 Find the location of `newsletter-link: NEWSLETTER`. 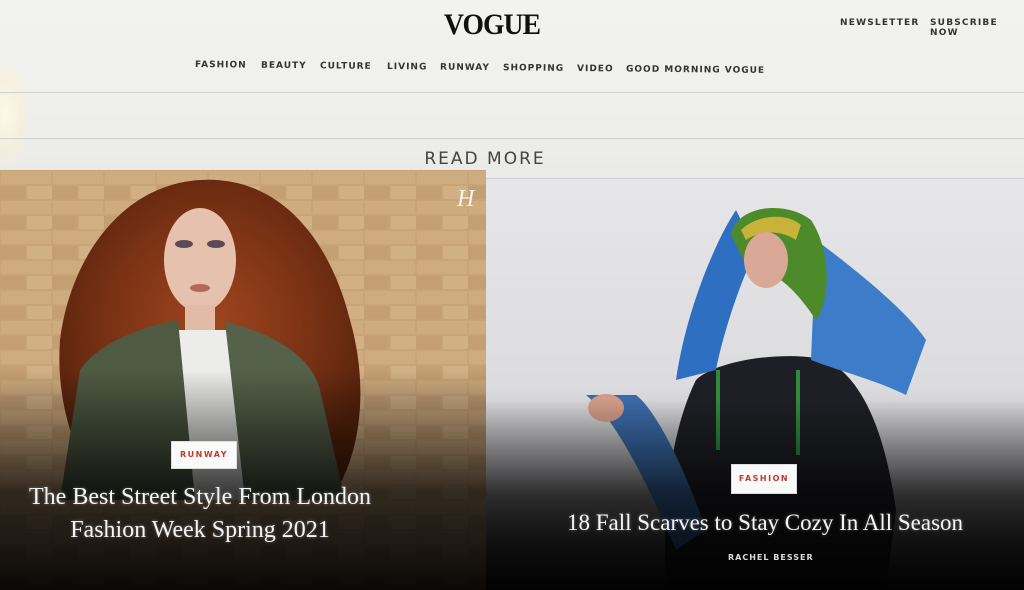

newsletter-link: NEWSLETTER is located at coordinates (880, 23).